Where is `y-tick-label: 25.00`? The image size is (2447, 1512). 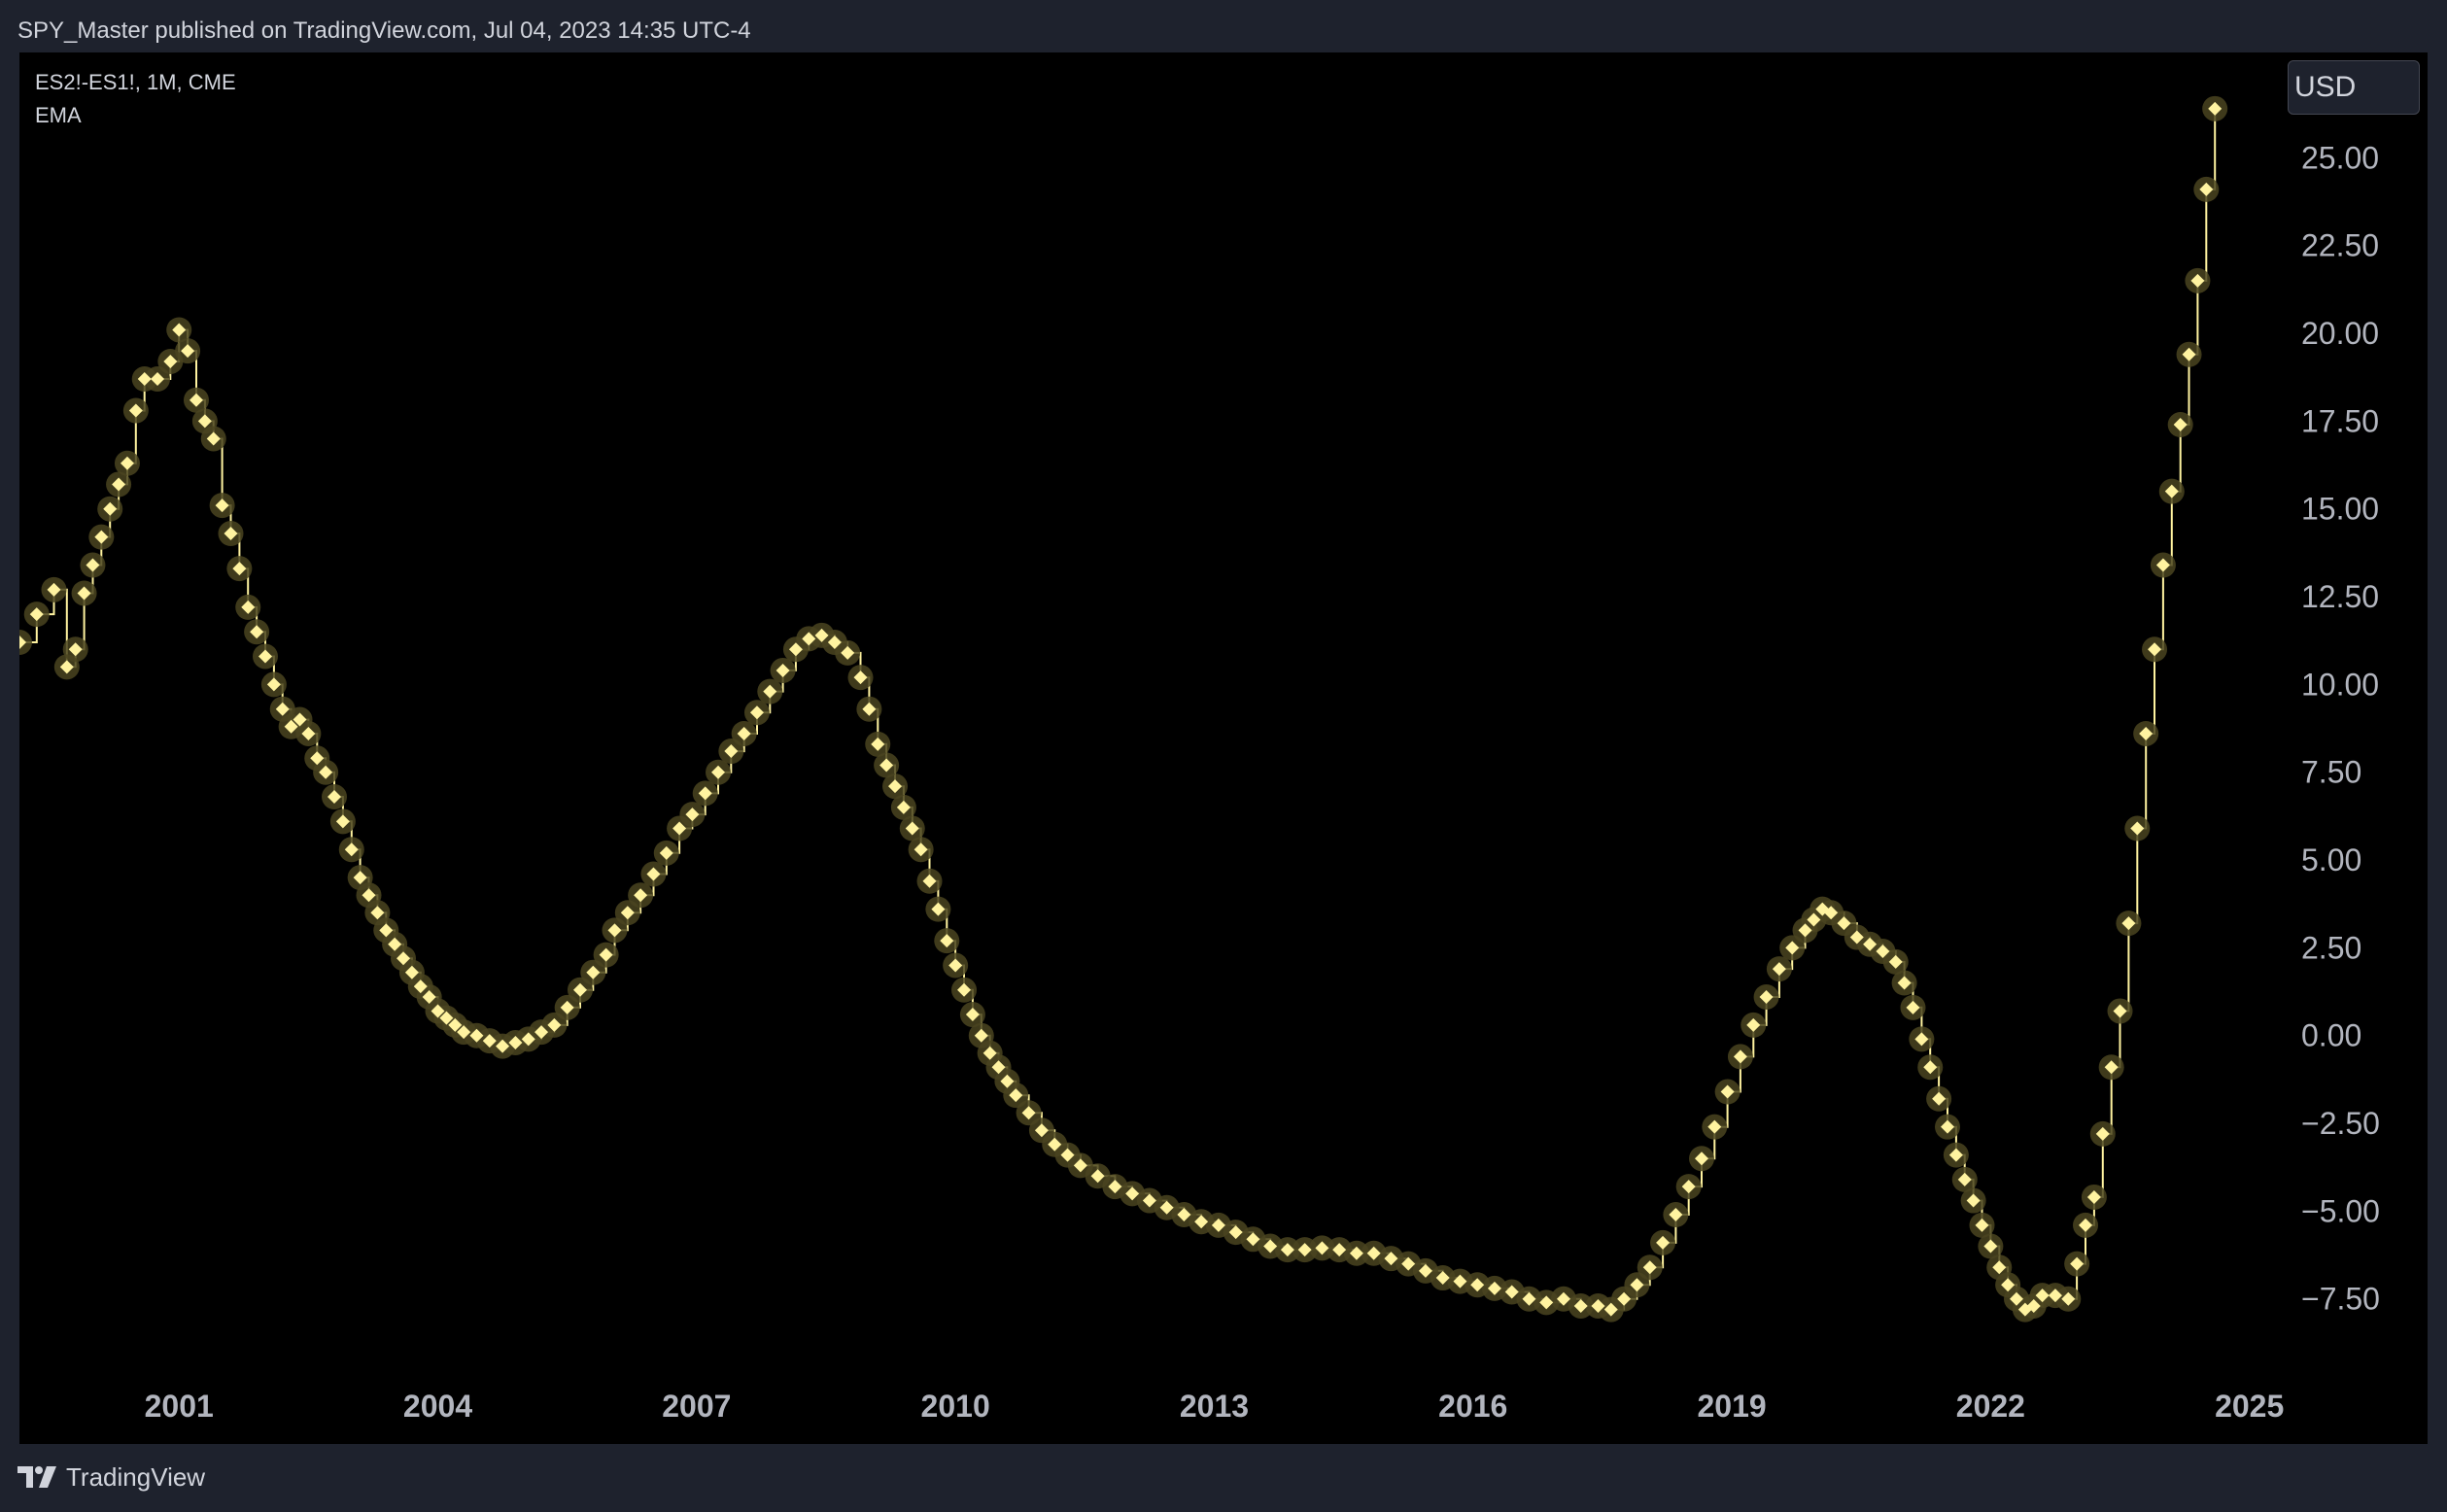 y-tick-label: 25.00 is located at coordinates (2340, 158).